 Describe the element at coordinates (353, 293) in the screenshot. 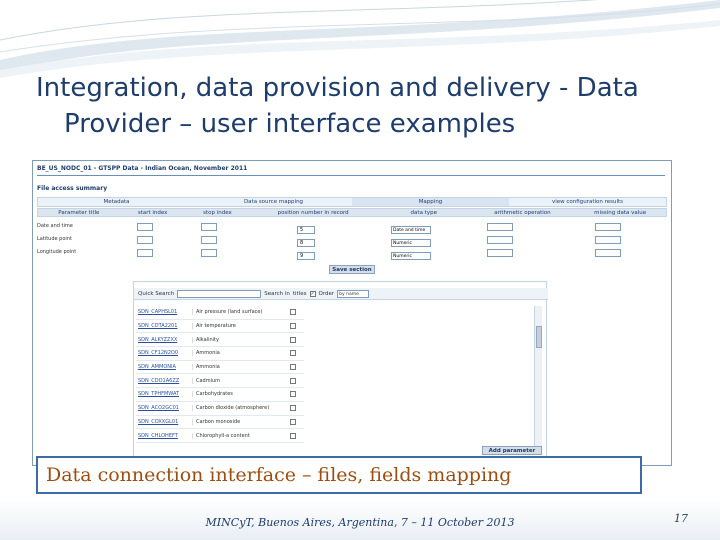

I see `order-select: by name` at that location.